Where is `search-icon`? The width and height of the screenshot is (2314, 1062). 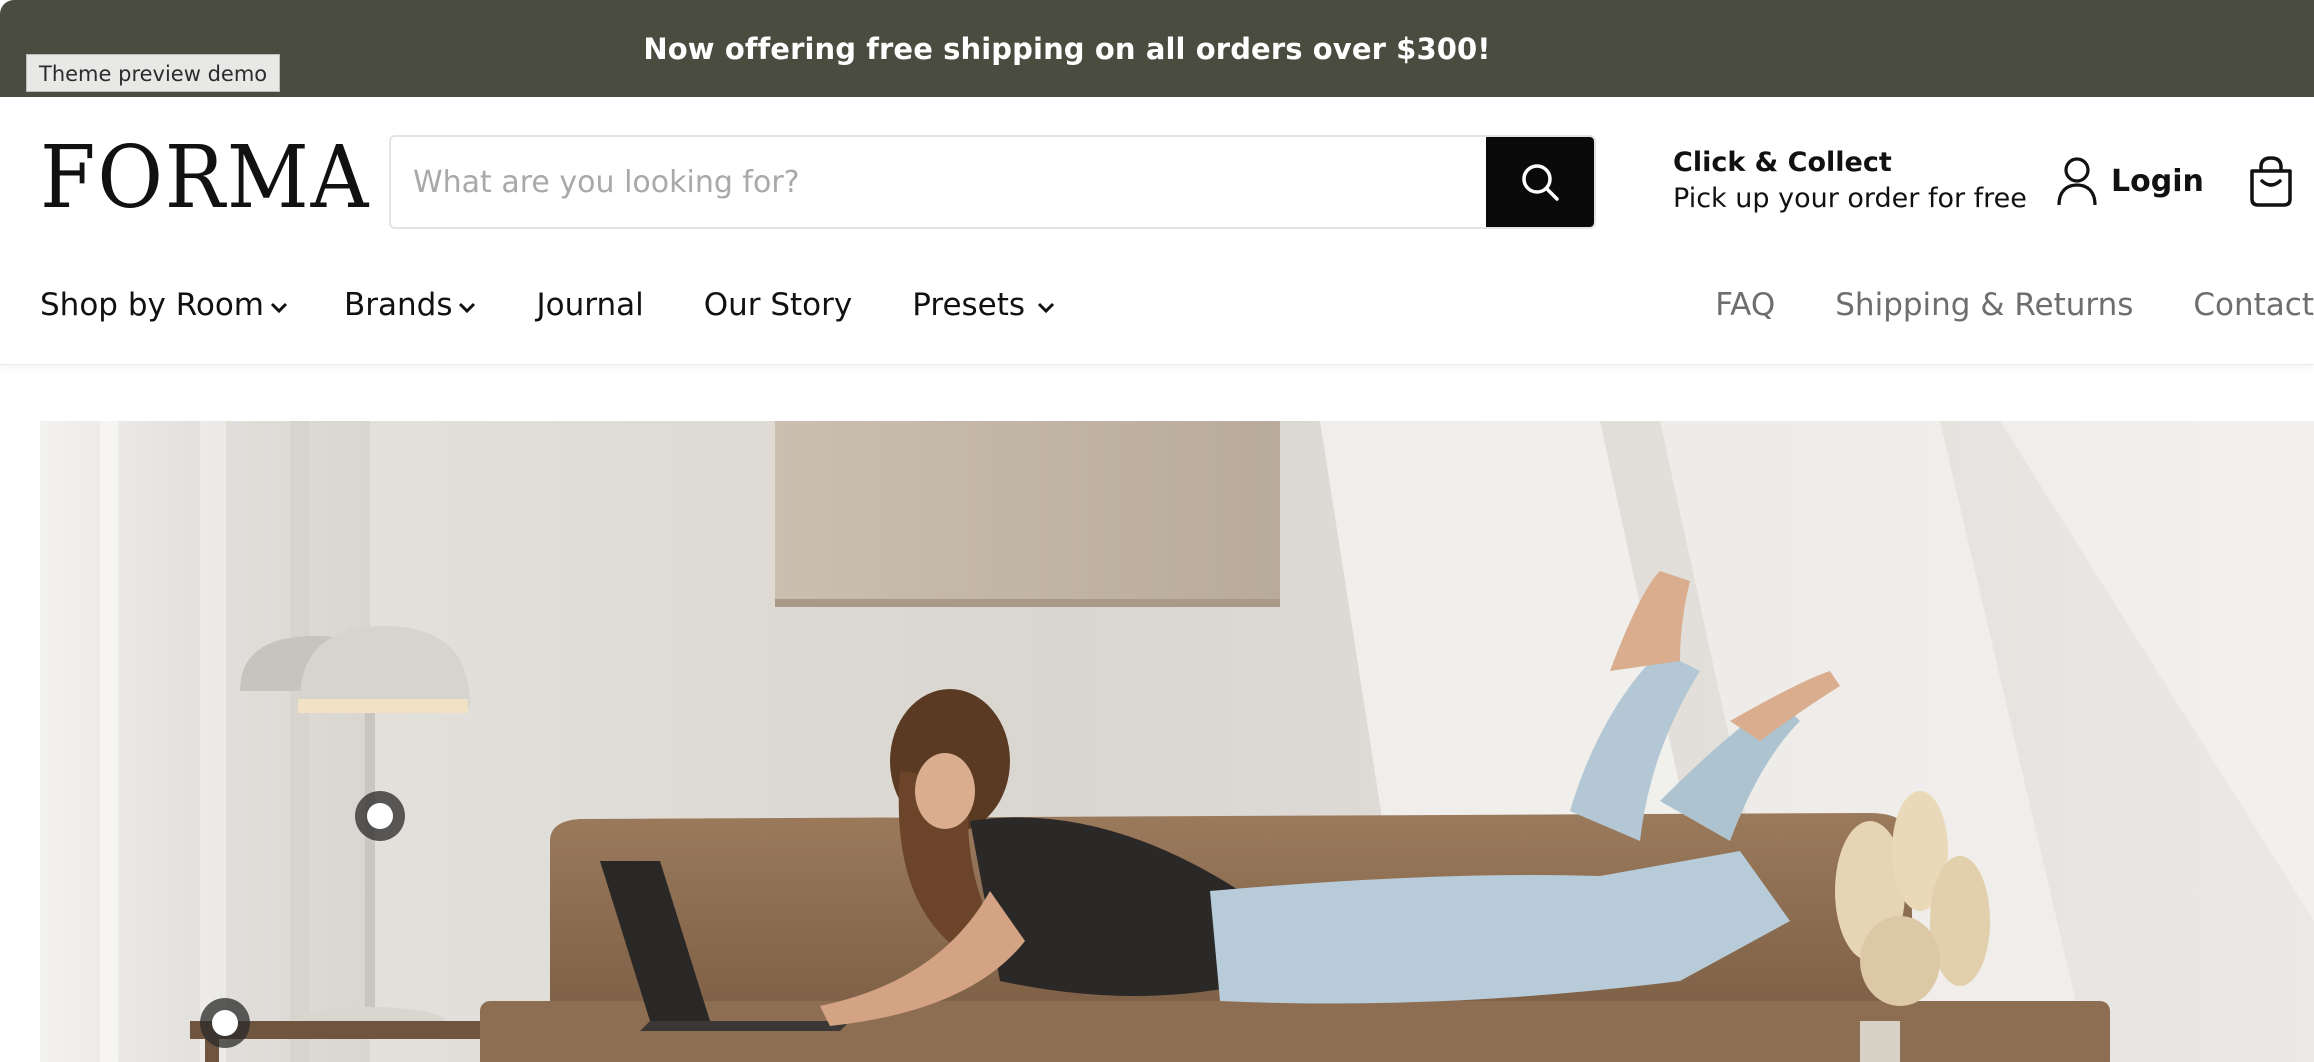 search-icon is located at coordinates (1540, 182).